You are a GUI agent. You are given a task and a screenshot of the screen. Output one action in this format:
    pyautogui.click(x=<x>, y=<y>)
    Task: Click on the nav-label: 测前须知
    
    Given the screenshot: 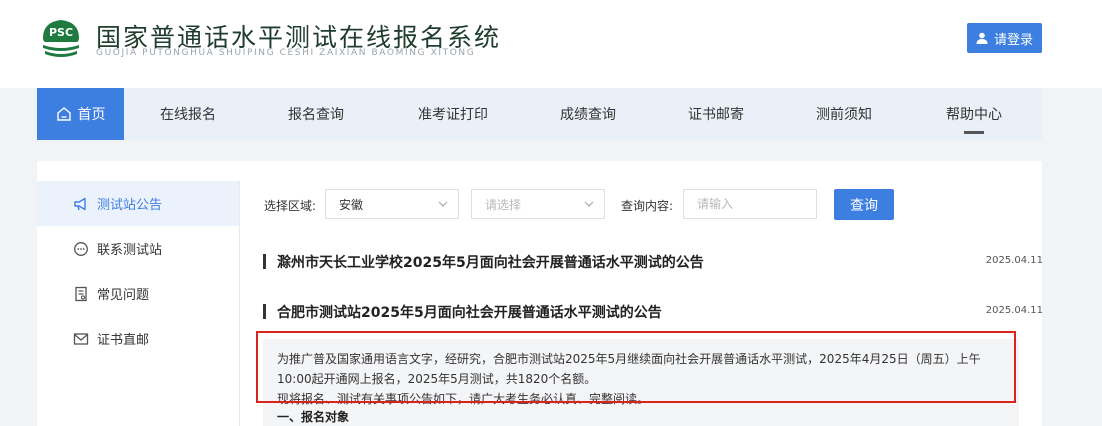 What is the action you would take?
    pyautogui.click(x=844, y=115)
    